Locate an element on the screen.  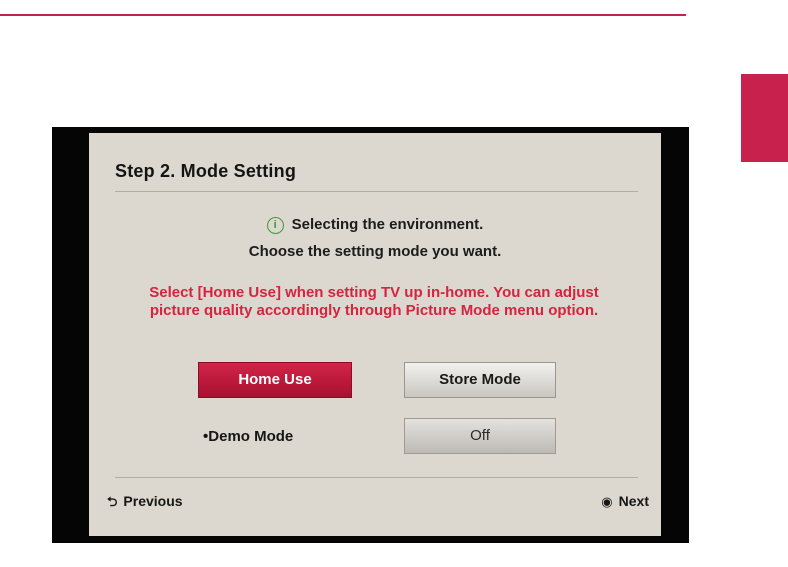
dialog-title: Step 2. Mode Setting is located at coordinates (206, 171).